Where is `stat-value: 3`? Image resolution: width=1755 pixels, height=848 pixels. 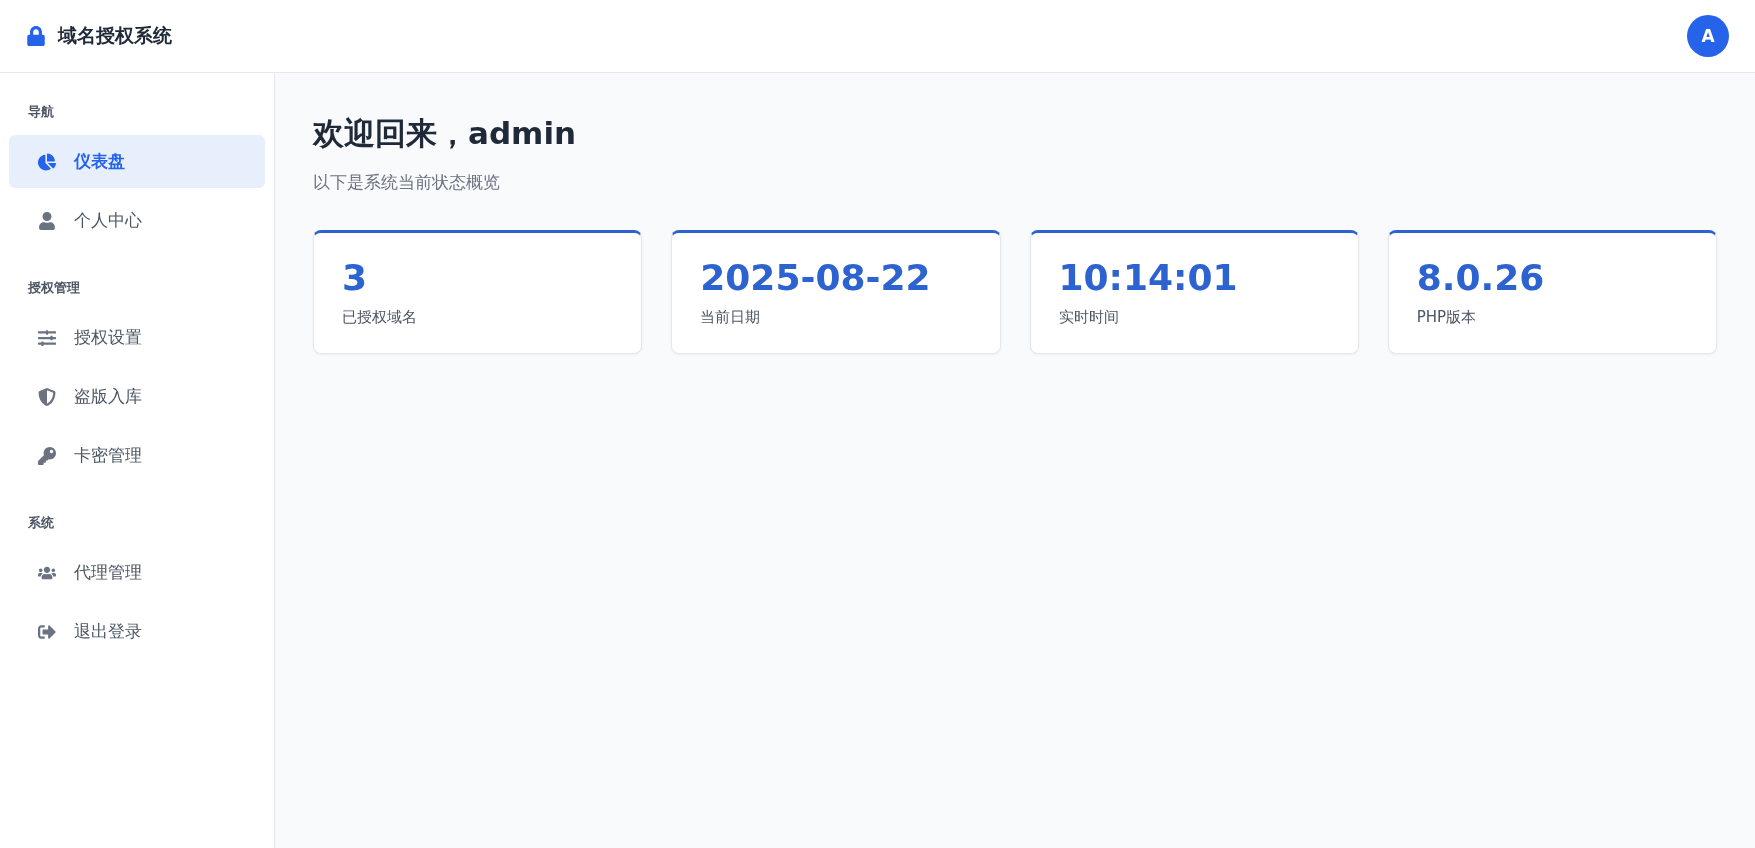 stat-value: 3 is located at coordinates (355, 277).